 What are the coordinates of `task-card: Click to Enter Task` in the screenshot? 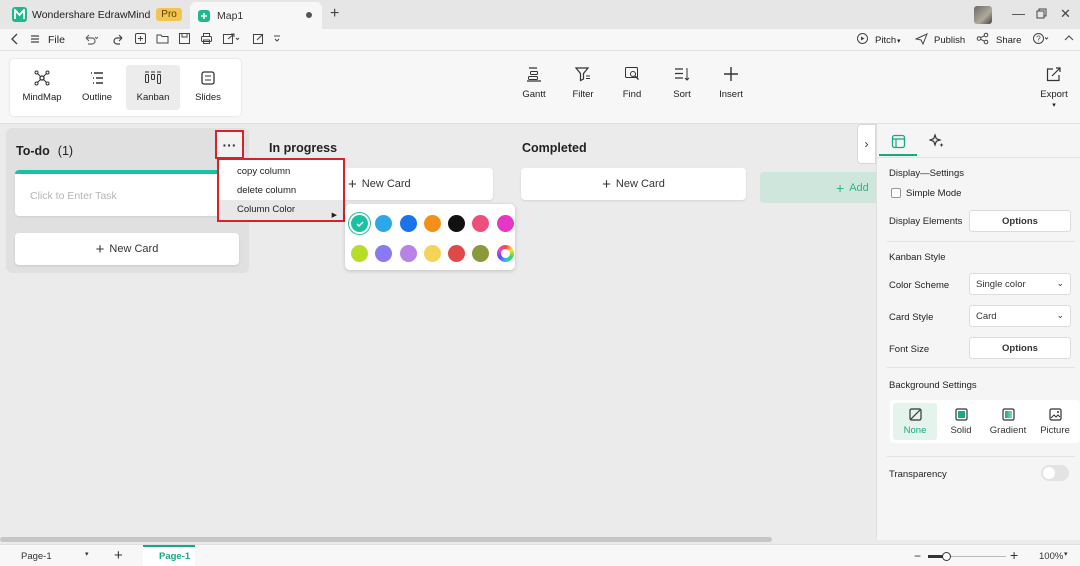 It's located at (123, 193).